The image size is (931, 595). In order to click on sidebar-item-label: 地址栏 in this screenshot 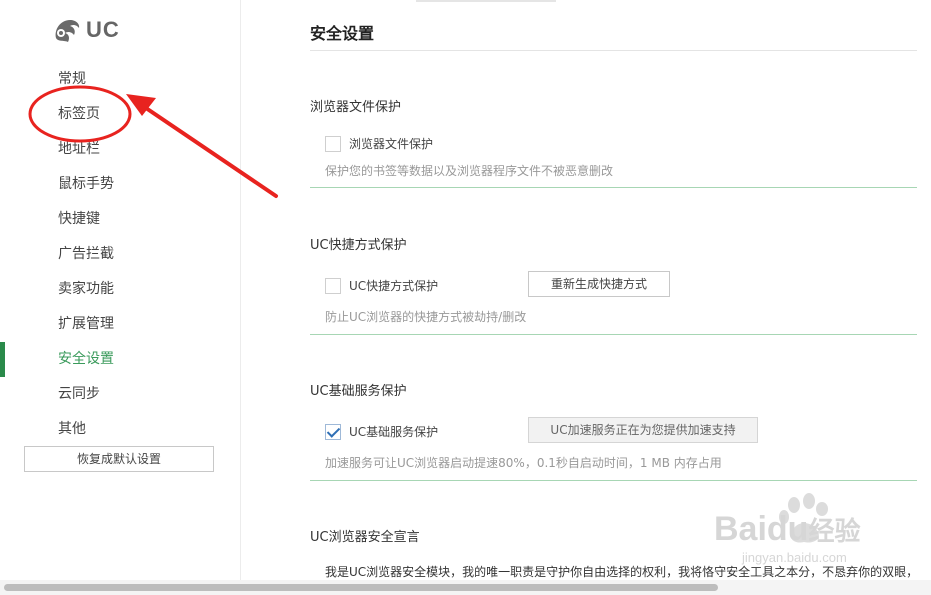, I will do `click(79, 149)`.